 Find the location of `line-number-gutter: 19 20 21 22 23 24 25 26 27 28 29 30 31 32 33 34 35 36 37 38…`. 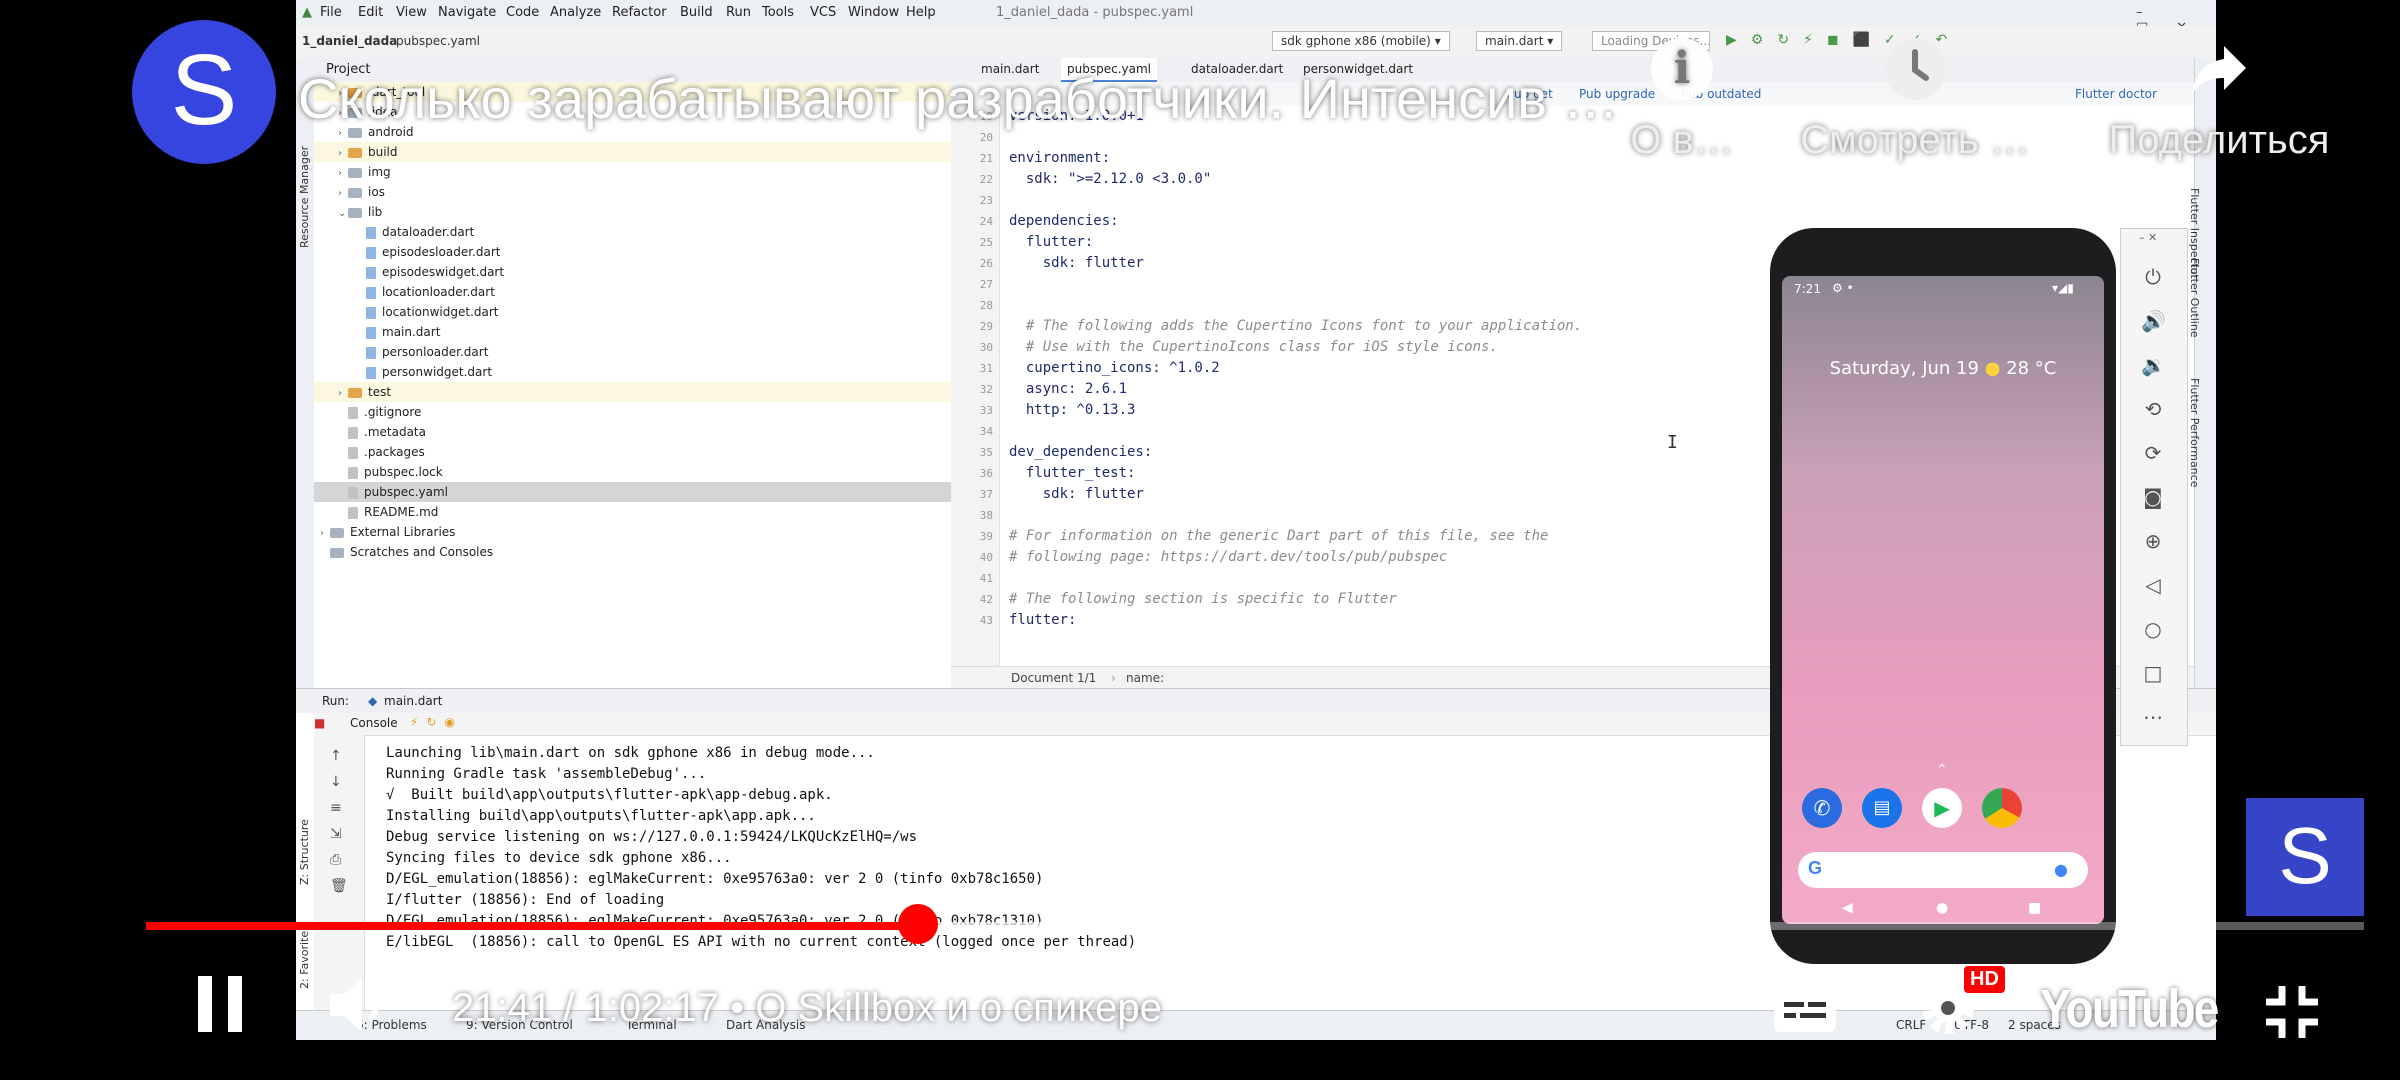

line-number-gutter: 19 20 21 22 23 24 25 26 27 28 29 30 31 32 33 34 35 36 37 38… is located at coordinates (975, 386).